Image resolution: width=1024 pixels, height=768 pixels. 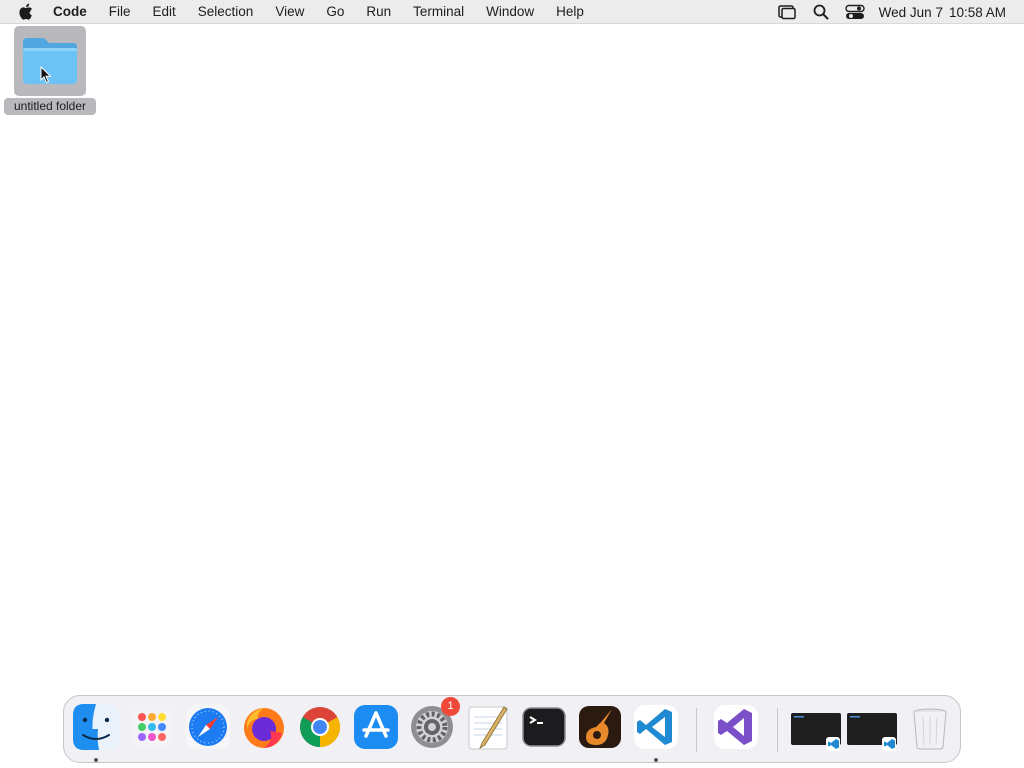 I want to click on dock-firefox-icon, so click(x=264, y=727).